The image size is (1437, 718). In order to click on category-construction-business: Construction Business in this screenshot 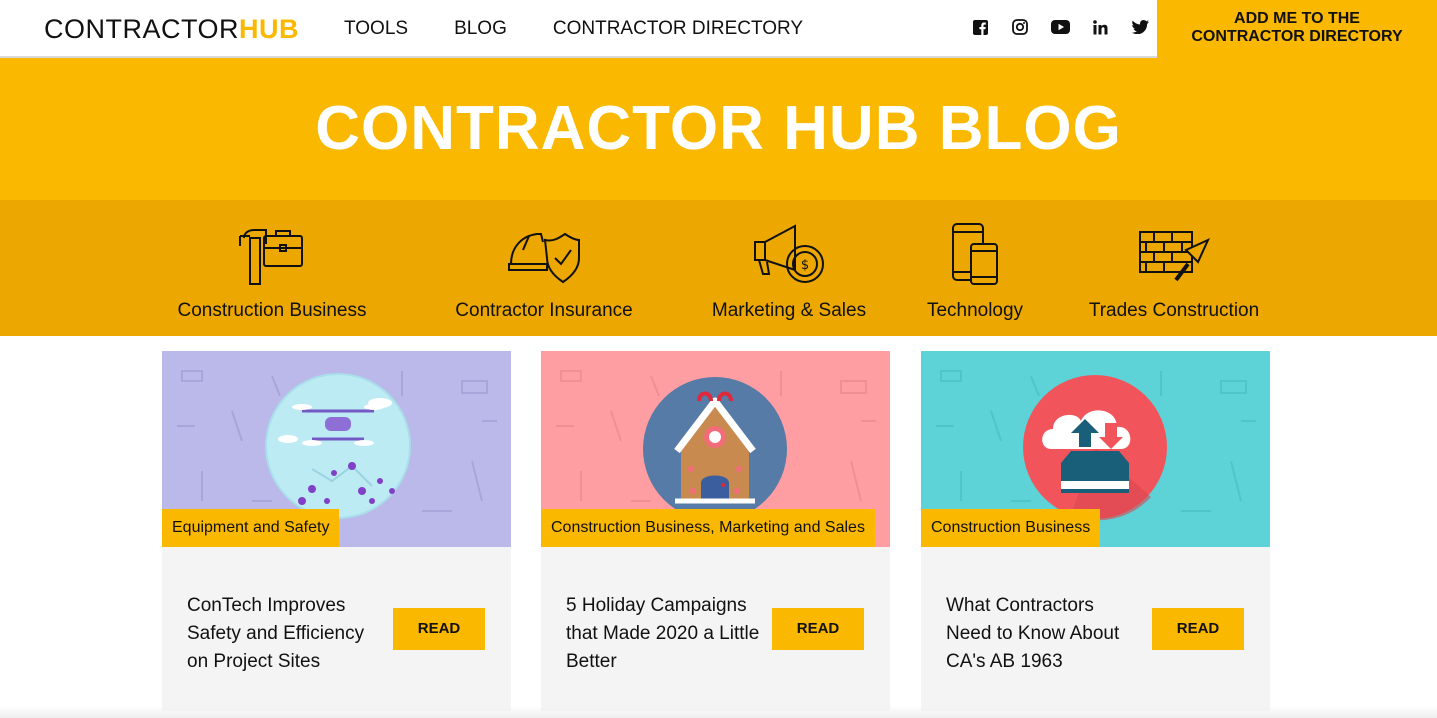, I will do `click(272, 272)`.